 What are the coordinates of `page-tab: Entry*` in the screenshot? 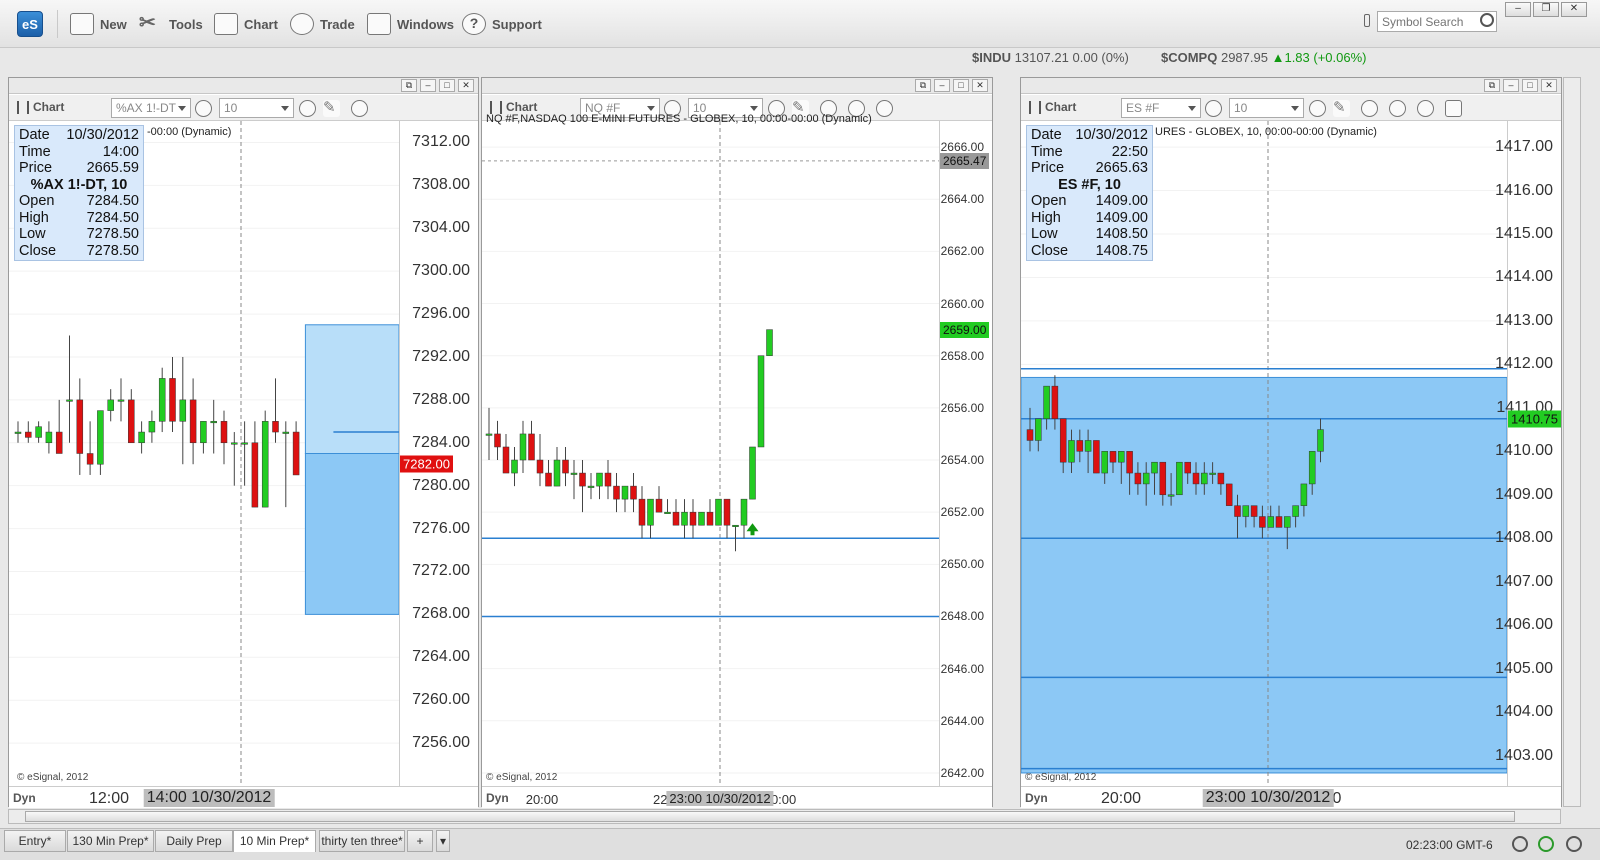 It's located at (35, 841).